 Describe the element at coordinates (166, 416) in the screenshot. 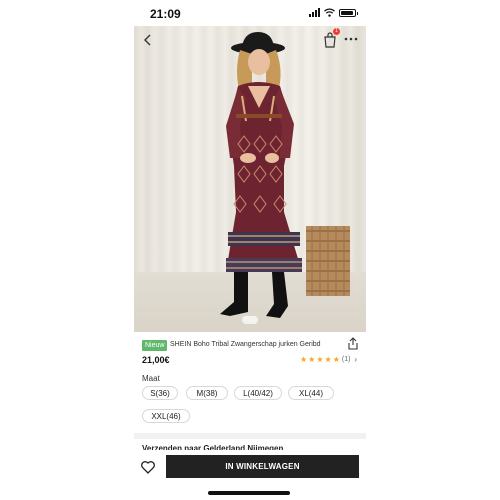

I see `size-option: XXL(46)` at that location.